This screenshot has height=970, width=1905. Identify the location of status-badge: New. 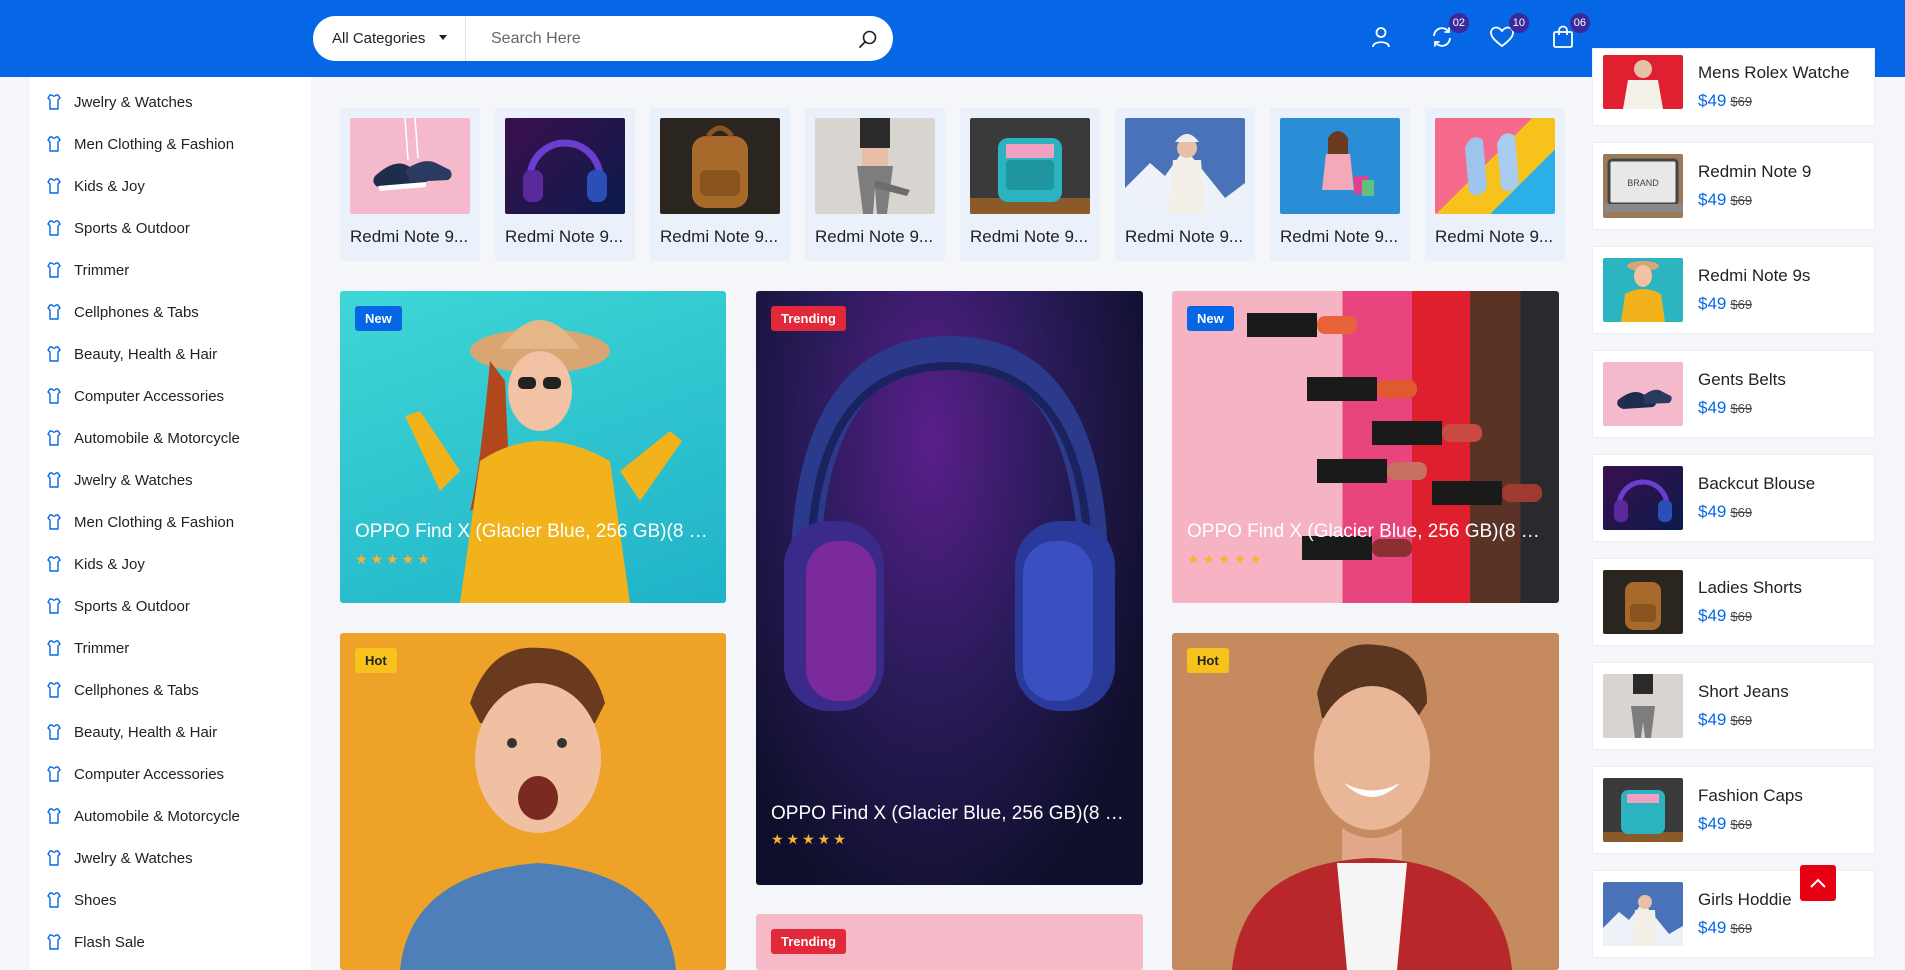
(378, 318).